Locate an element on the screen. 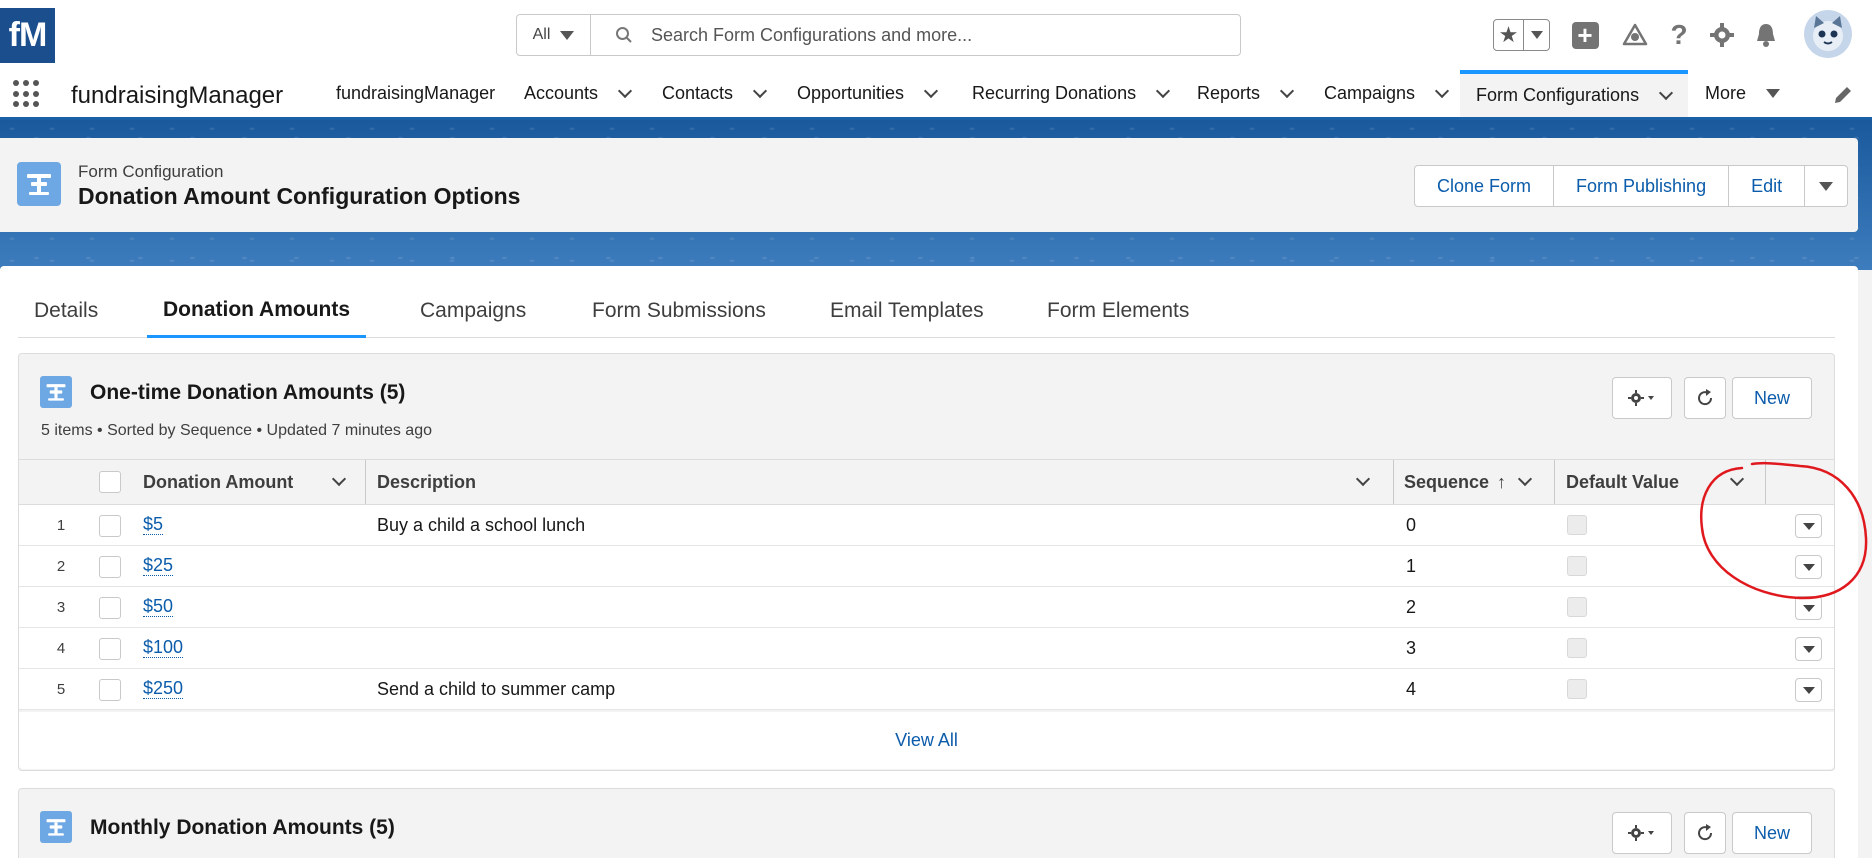 Image resolution: width=1872 pixels, height=858 pixels. tab-donation-amounts: Donation Amounts is located at coordinates (257, 311).